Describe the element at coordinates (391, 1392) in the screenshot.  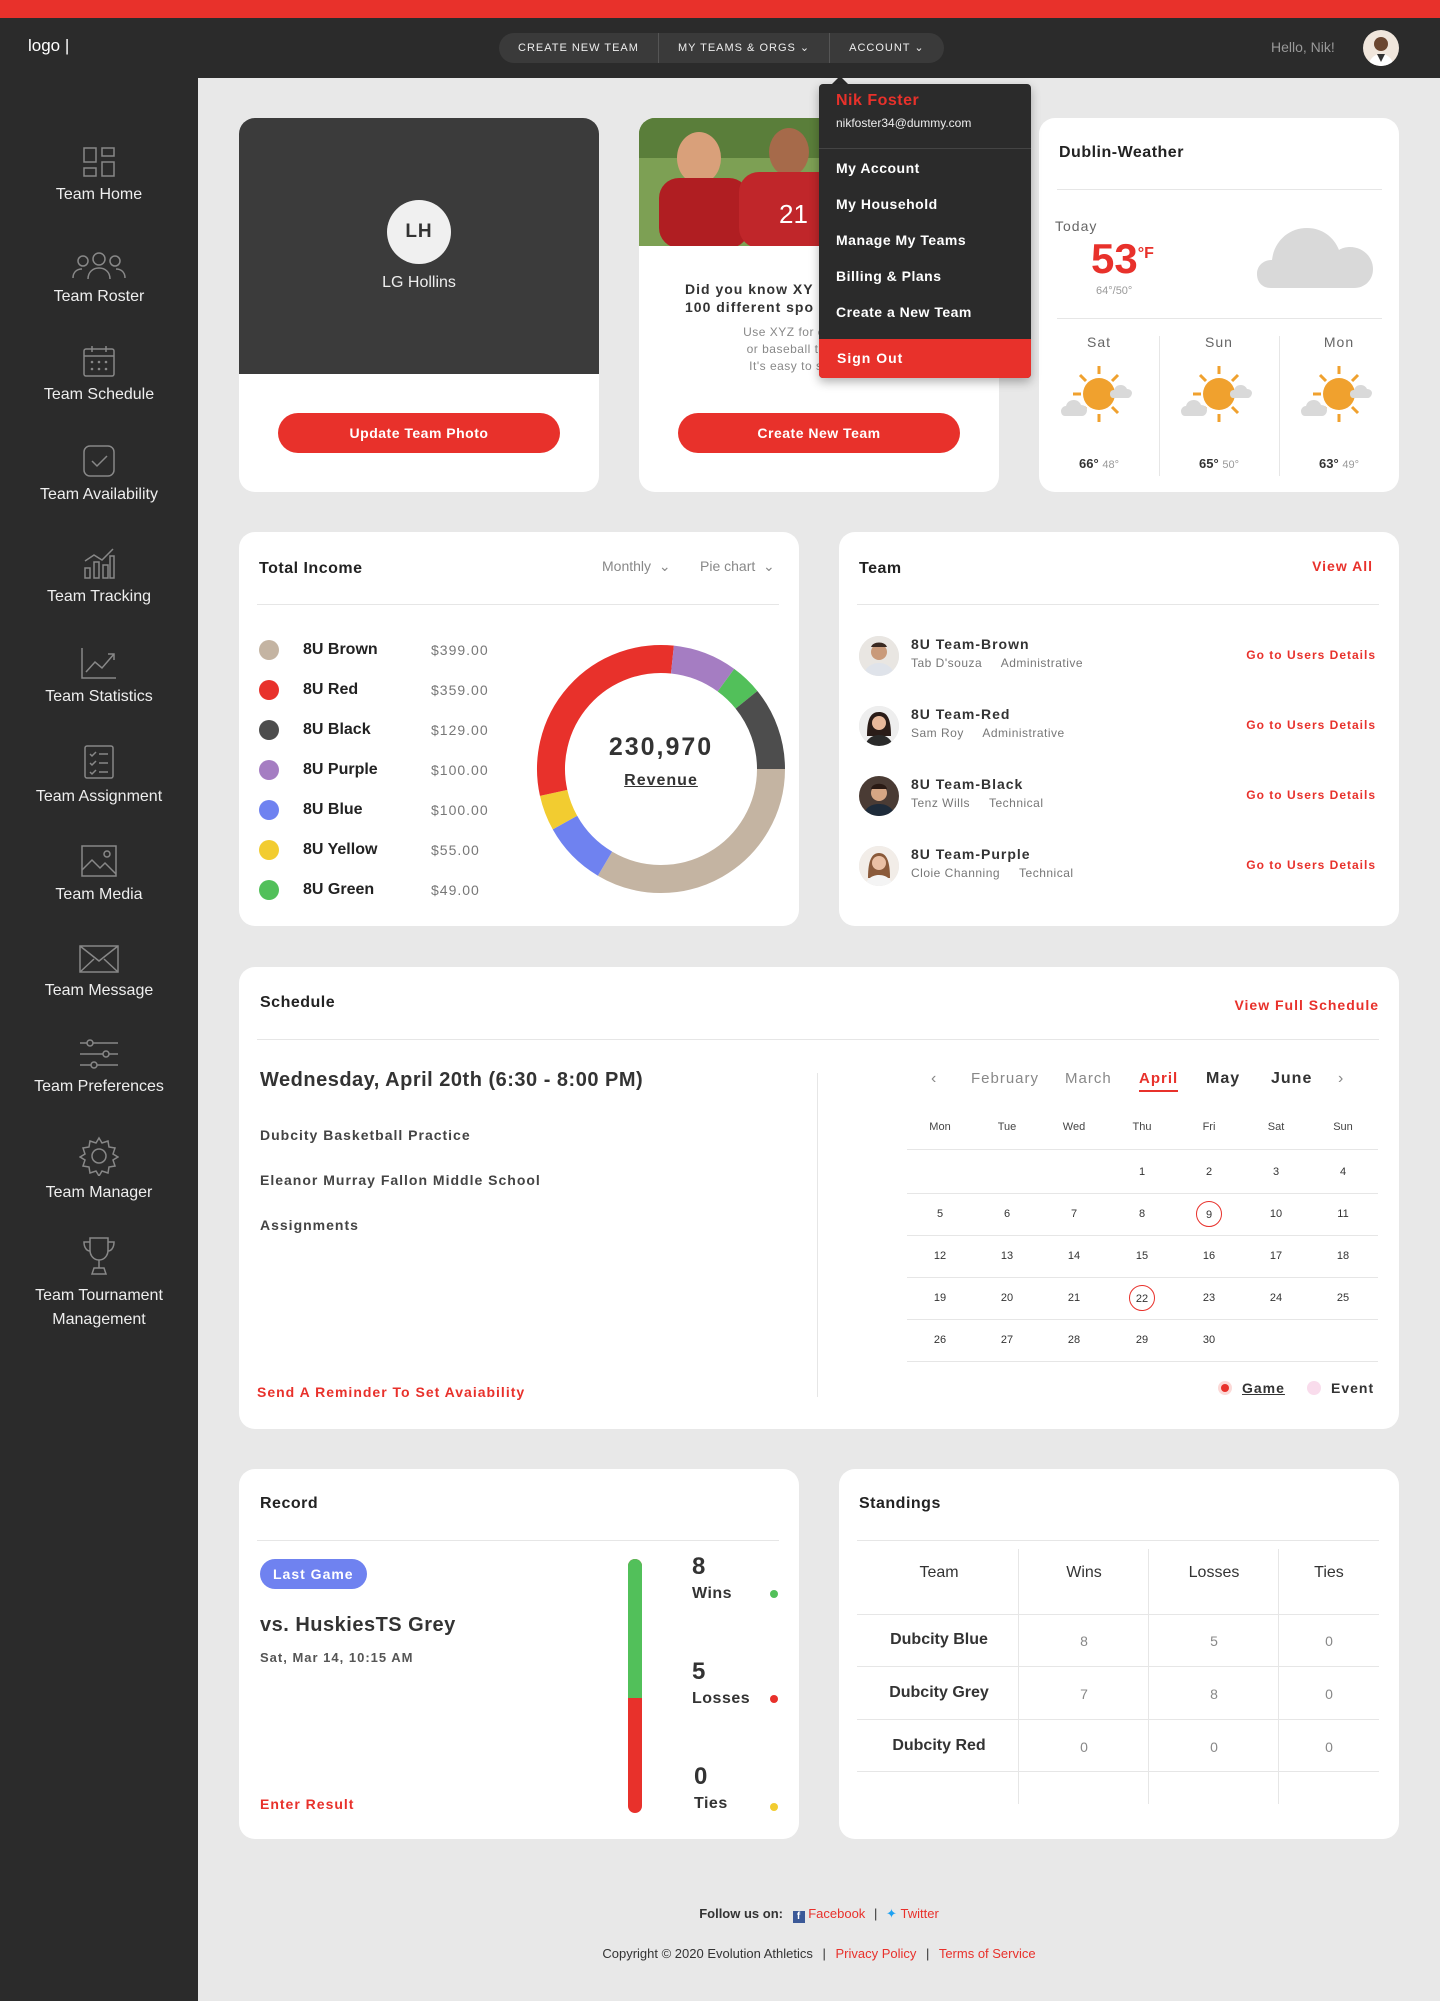
I see `send-reminder-link: Send A Reminder To Set Avaiability` at that location.